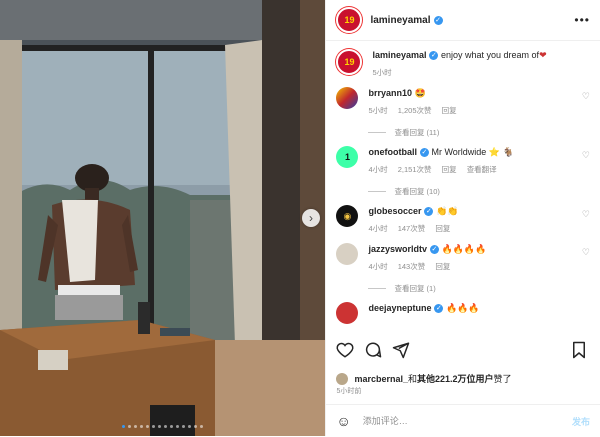 The image size is (600, 437). I want to click on heart-icon, so click(345, 350).